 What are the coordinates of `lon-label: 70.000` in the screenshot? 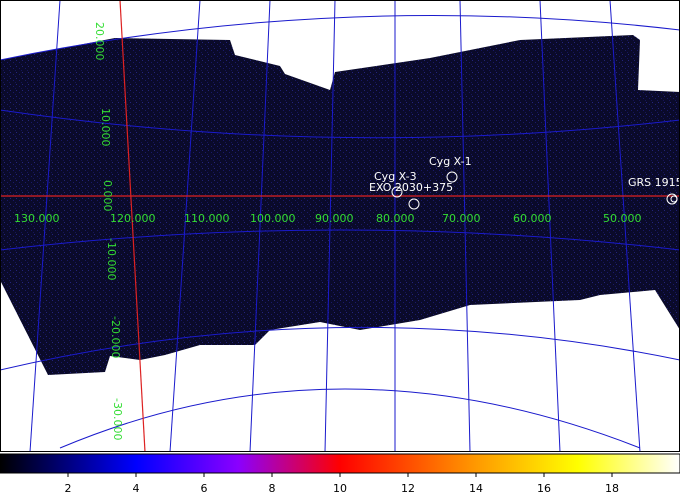 It's located at (461, 218).